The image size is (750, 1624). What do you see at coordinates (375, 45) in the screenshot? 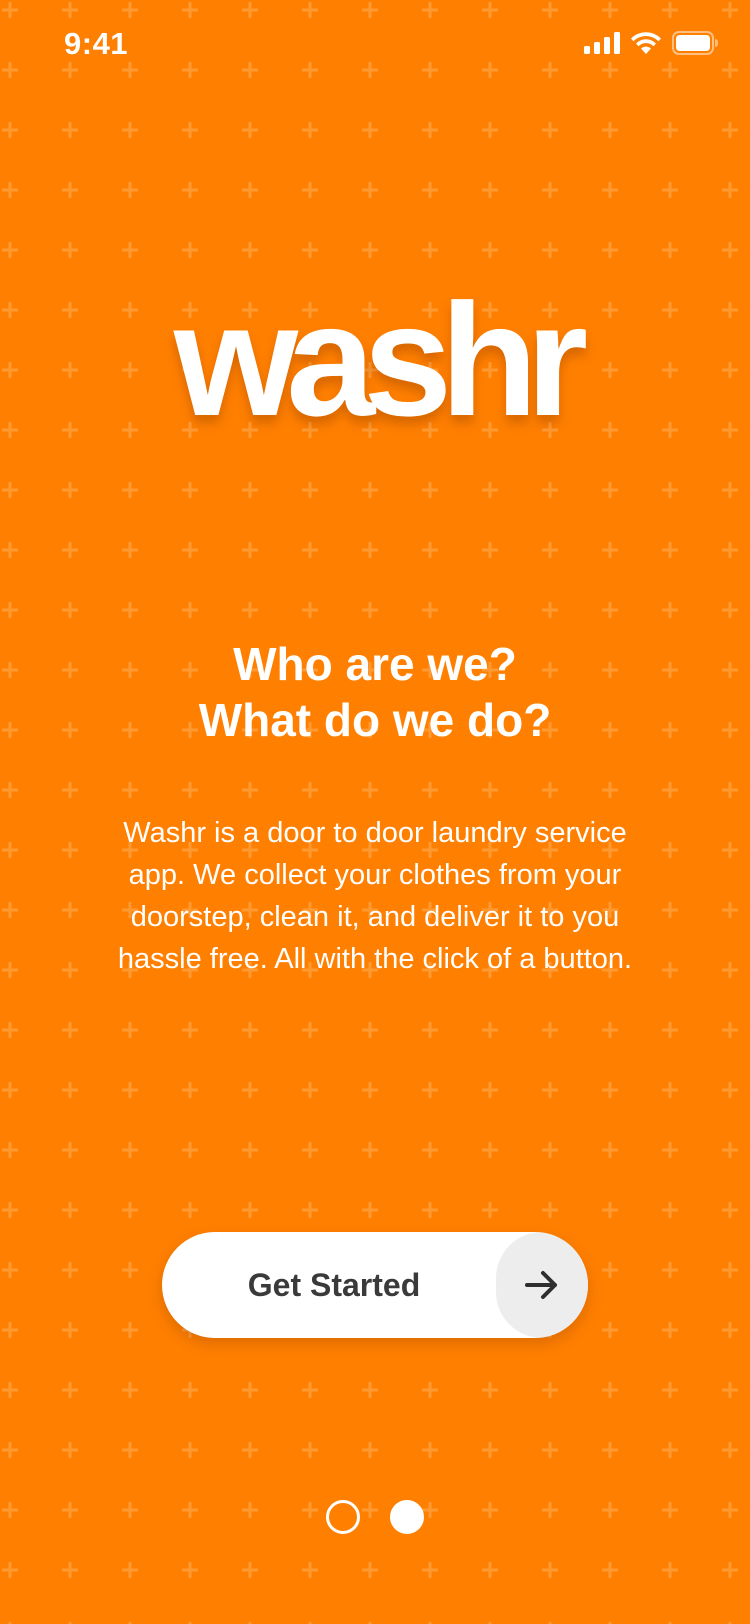
I see `status-bar: 9:41` at bounding box center [375, 45].